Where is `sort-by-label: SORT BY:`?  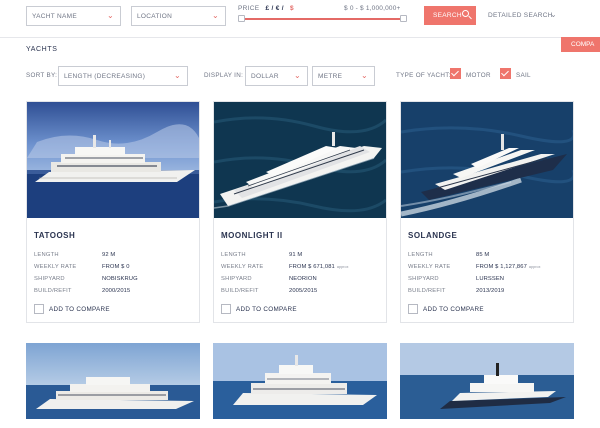 sort-by-label: SORT BY: is located at coordinates (42, 75).